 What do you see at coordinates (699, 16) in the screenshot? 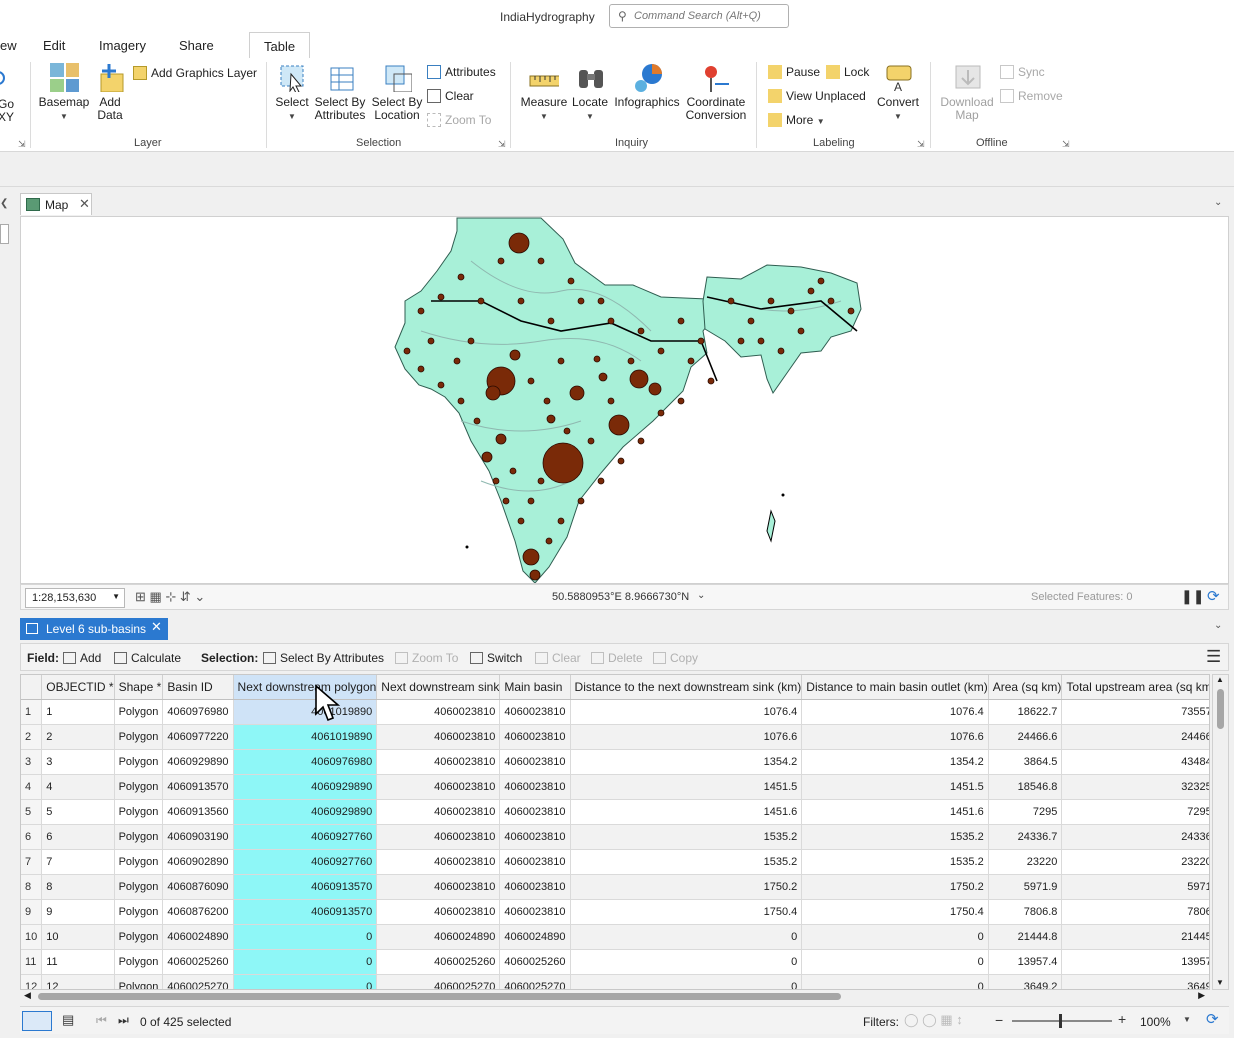
I see `command-search: ⚲ Command Search (Alt+Q)` at bounding box center [699, 16].